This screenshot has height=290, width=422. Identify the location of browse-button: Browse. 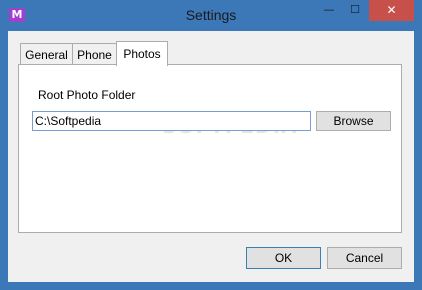
(353, 121).